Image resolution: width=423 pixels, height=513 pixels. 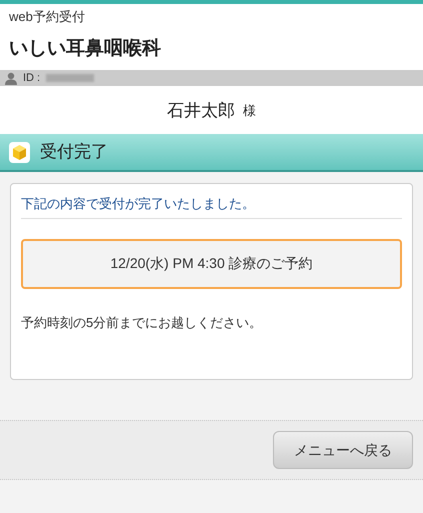 I want to click on patient-name: 石井太郎, so click(x=201, y=111).